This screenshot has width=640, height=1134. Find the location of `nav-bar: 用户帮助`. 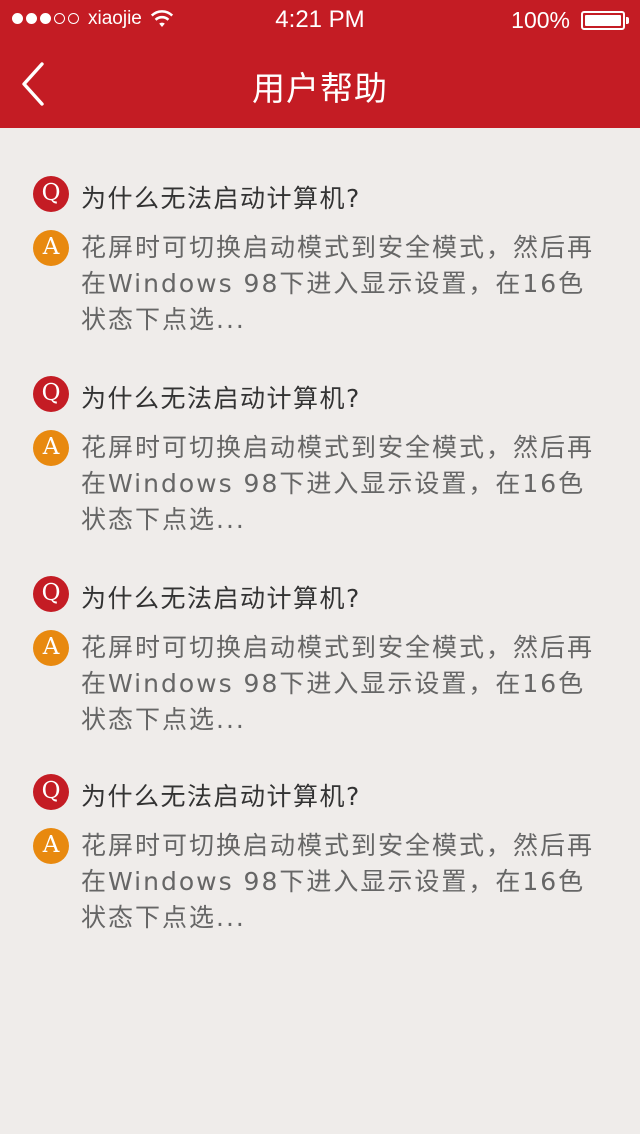

nav-bar: 用户帮助 is located at coordinates (320, 84).